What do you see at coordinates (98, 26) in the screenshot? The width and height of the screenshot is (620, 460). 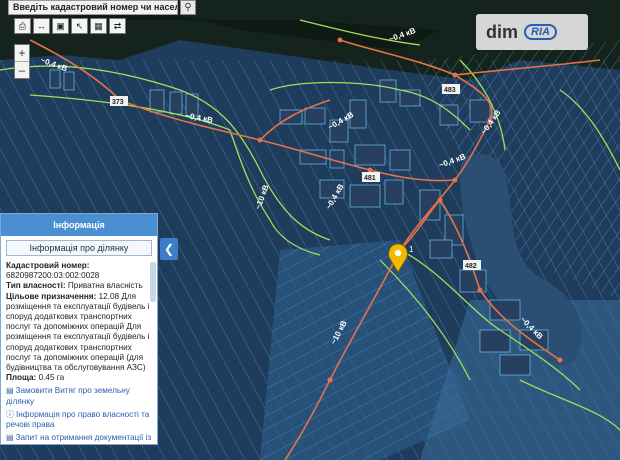 I see `layers-icon: ▦` at bounding box center [98, 26].